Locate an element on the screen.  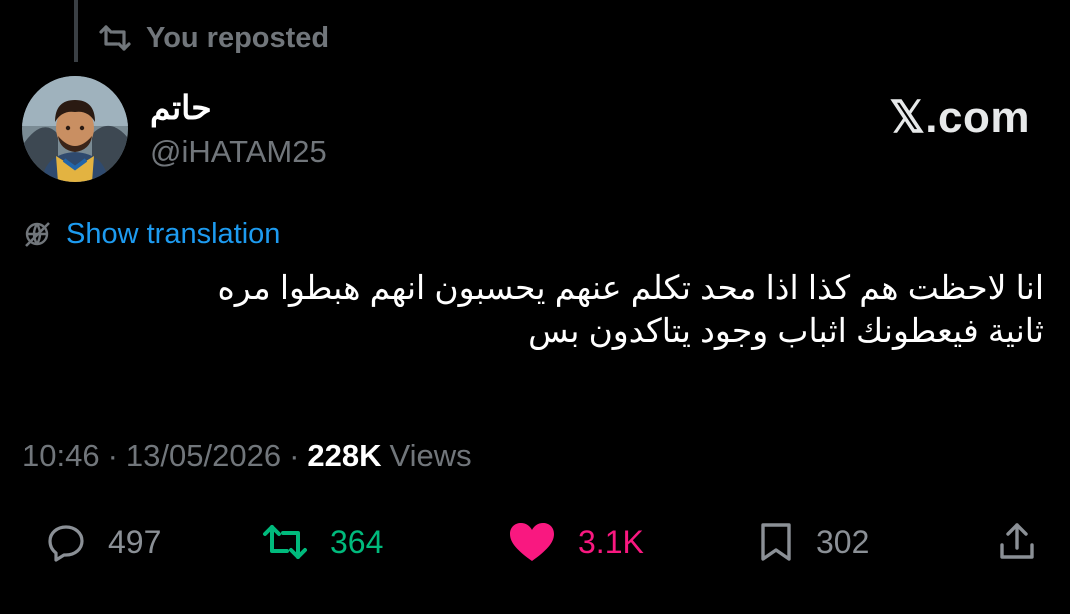
views-label: Views is located at coordinates (430, 455).